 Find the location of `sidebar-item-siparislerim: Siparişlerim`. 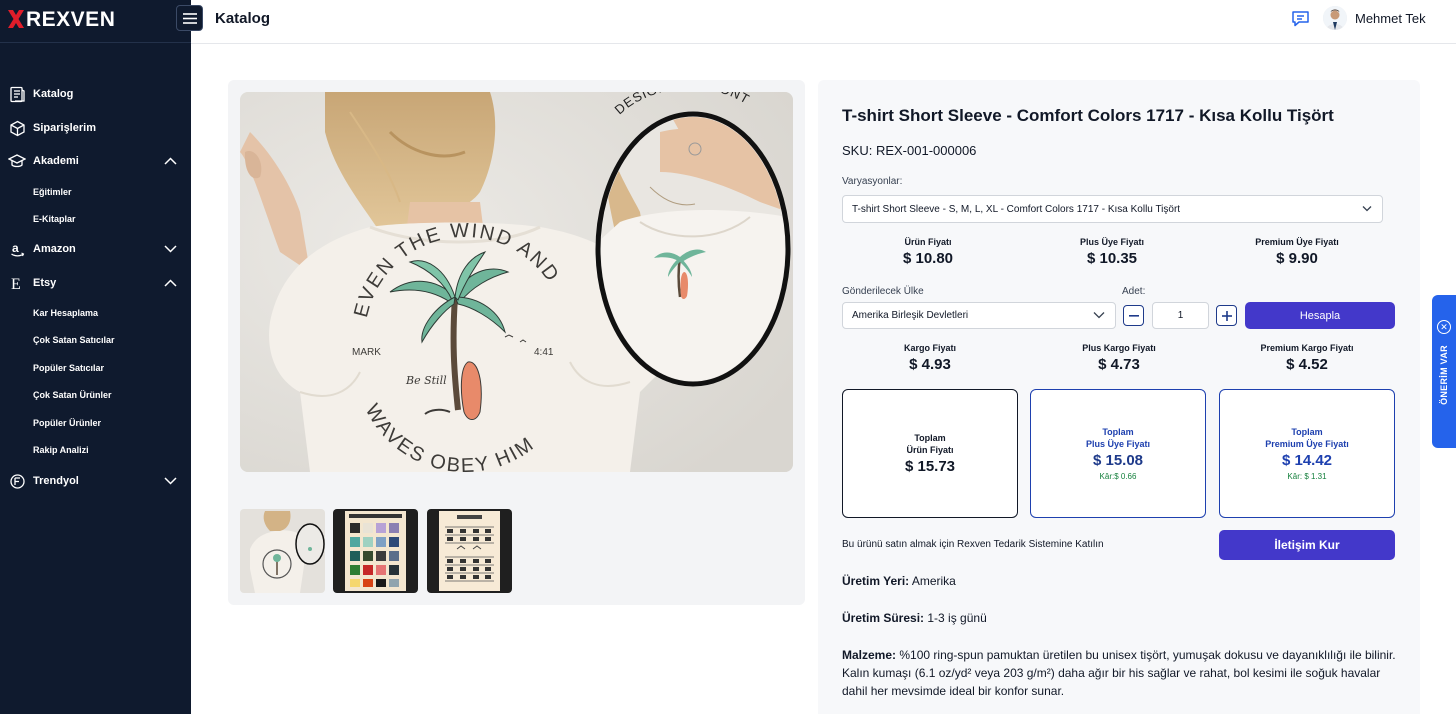

sidebar-item-siparislerim: Siparişlerim is located at coordinates (95, 128).